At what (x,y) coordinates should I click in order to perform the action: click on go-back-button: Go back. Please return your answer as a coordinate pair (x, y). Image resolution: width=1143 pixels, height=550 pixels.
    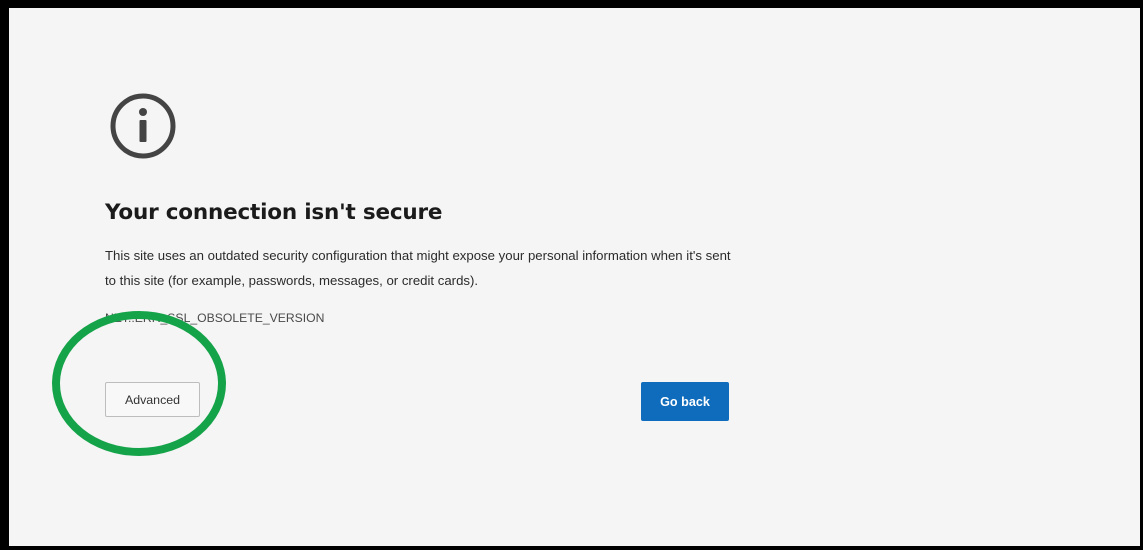
    Looking at the image, I should click on (685, 401).